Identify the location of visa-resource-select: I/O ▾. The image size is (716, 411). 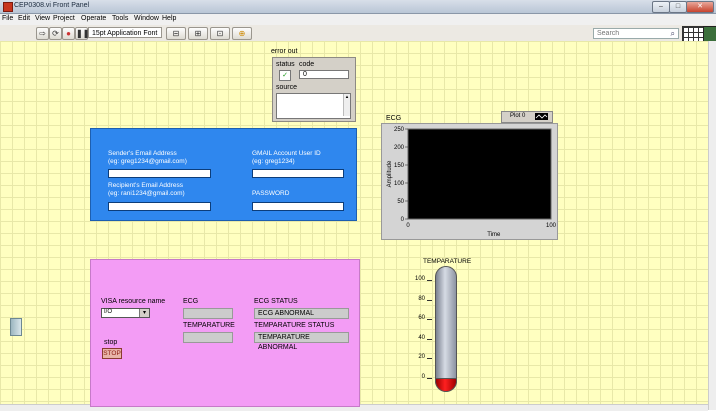
(125, 313).